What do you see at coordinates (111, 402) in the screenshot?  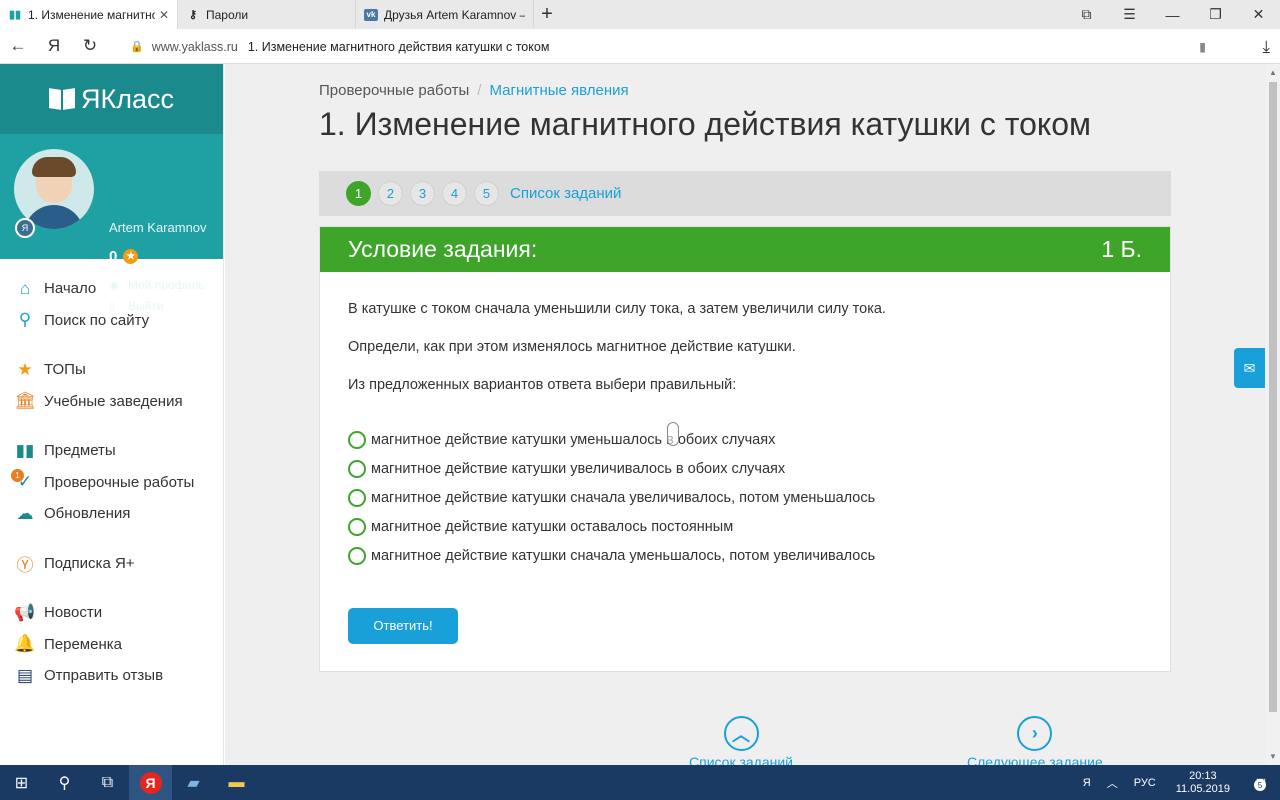 I see `sidebar-item-schools: 🏛 Учебные заведения` at bounding box center [111, 402].